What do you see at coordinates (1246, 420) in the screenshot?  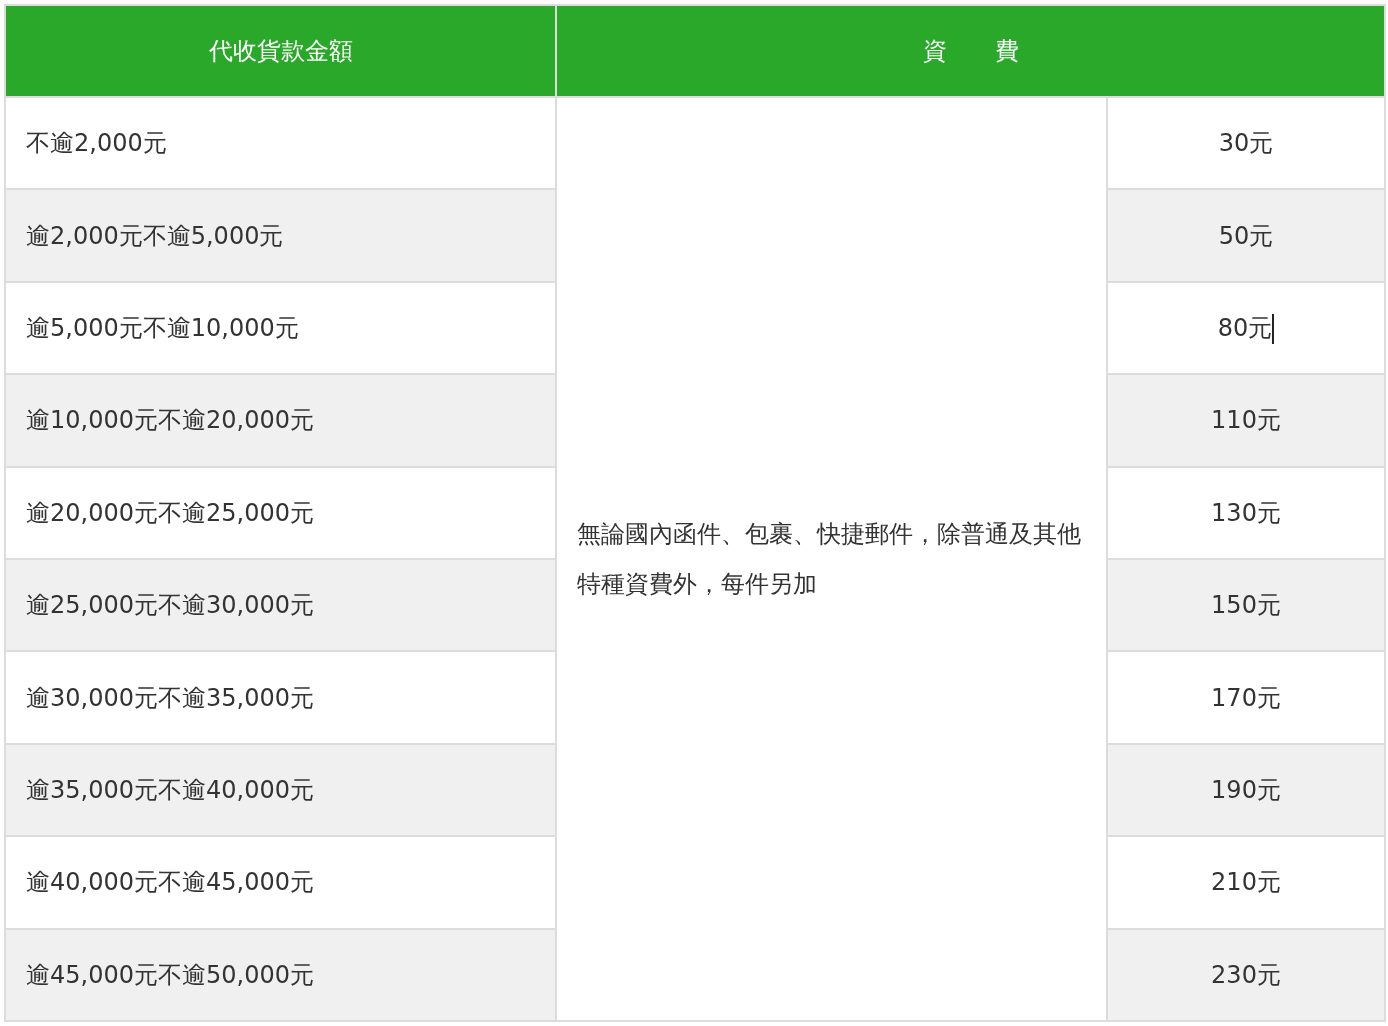 I see `table-cell: 110元` at bounding box center [1246, 420].